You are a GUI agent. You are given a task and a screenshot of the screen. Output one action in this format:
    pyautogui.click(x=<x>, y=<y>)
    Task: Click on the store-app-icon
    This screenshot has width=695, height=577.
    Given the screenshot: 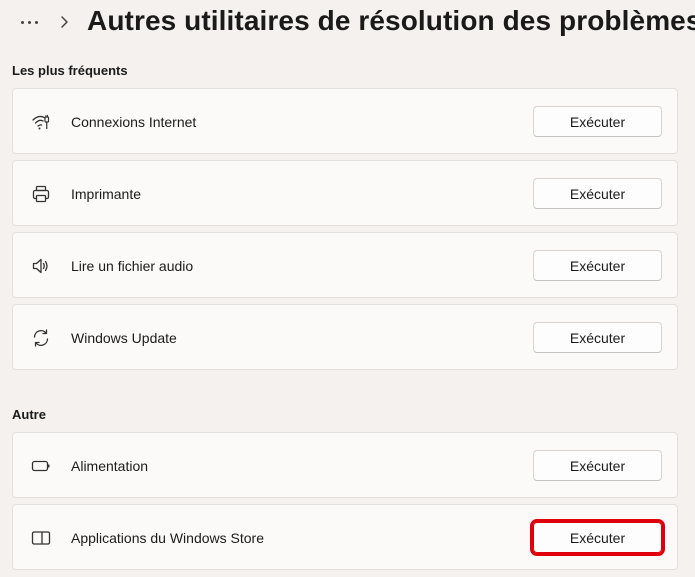 What is the action you would take?
    pyautogui.click(x=41, y=538)
    